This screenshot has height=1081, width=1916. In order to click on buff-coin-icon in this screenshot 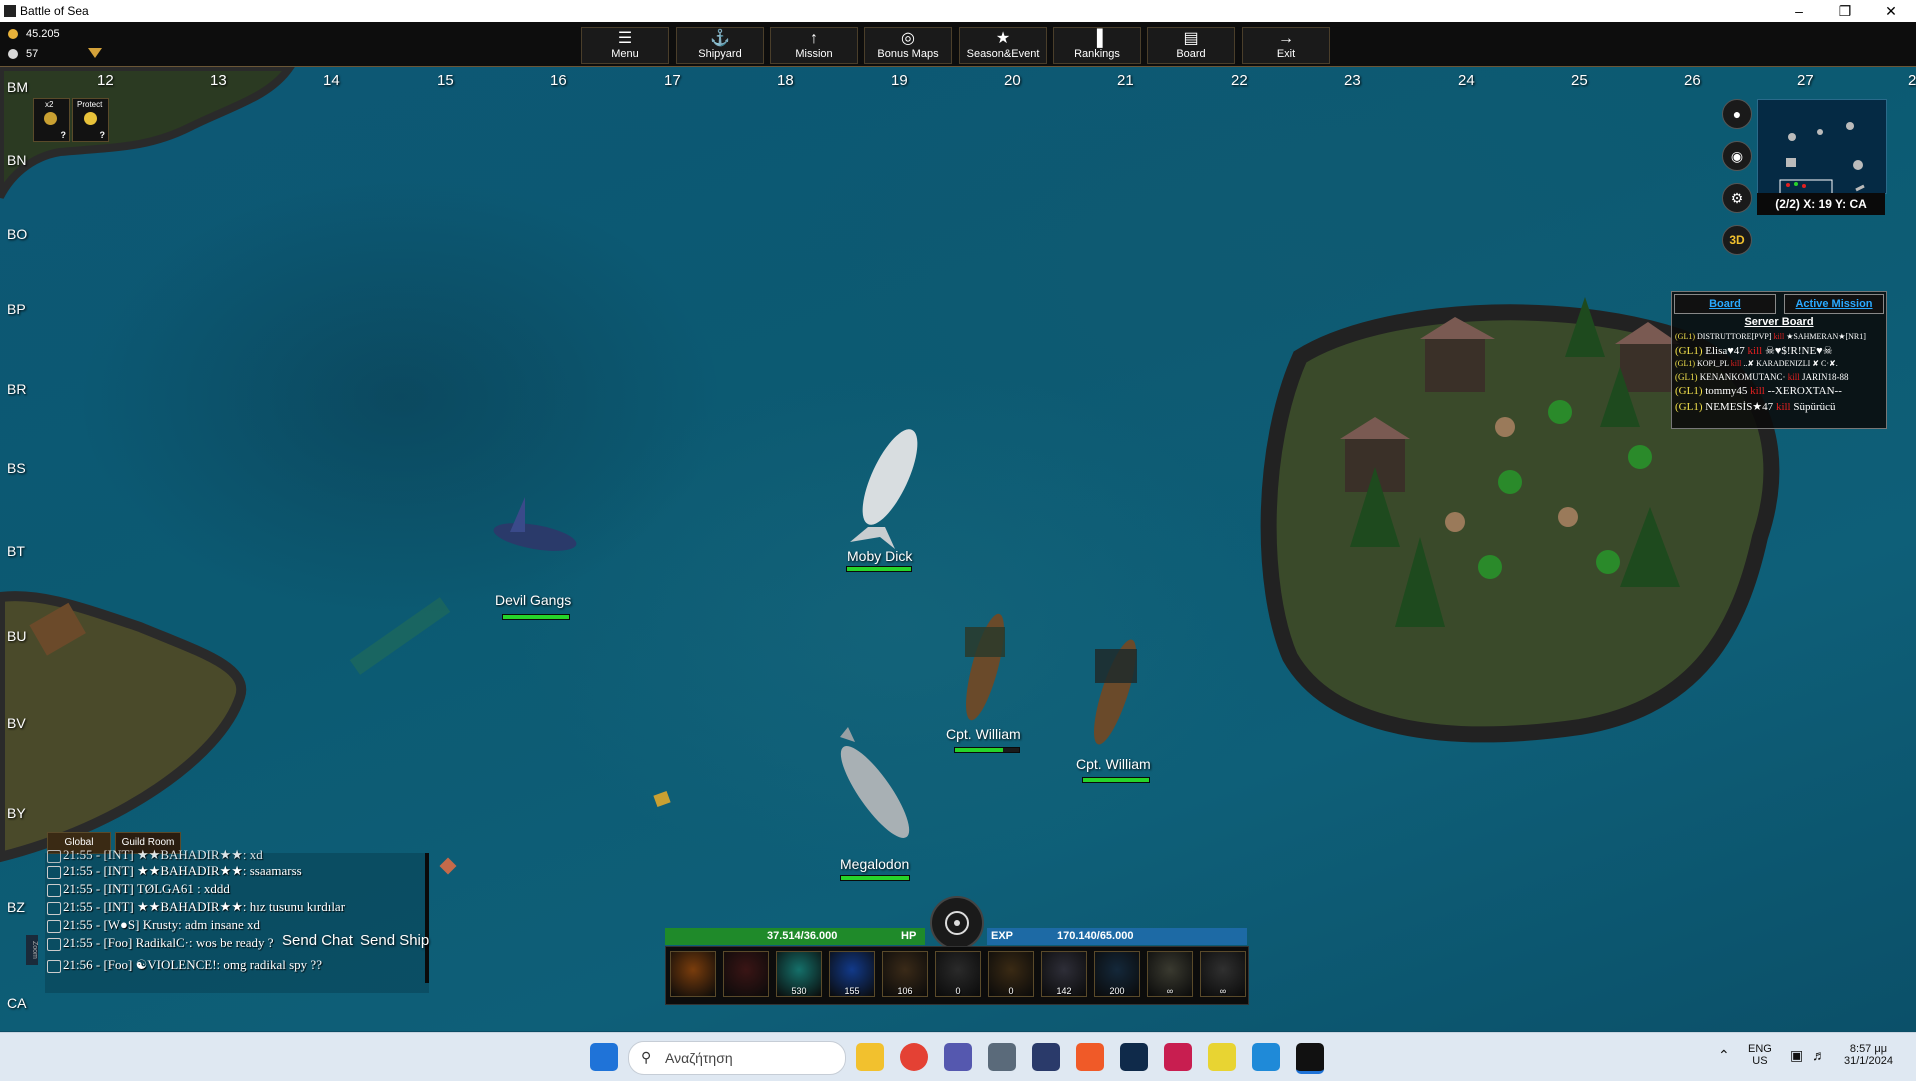, I will do `click(50, 118)`.